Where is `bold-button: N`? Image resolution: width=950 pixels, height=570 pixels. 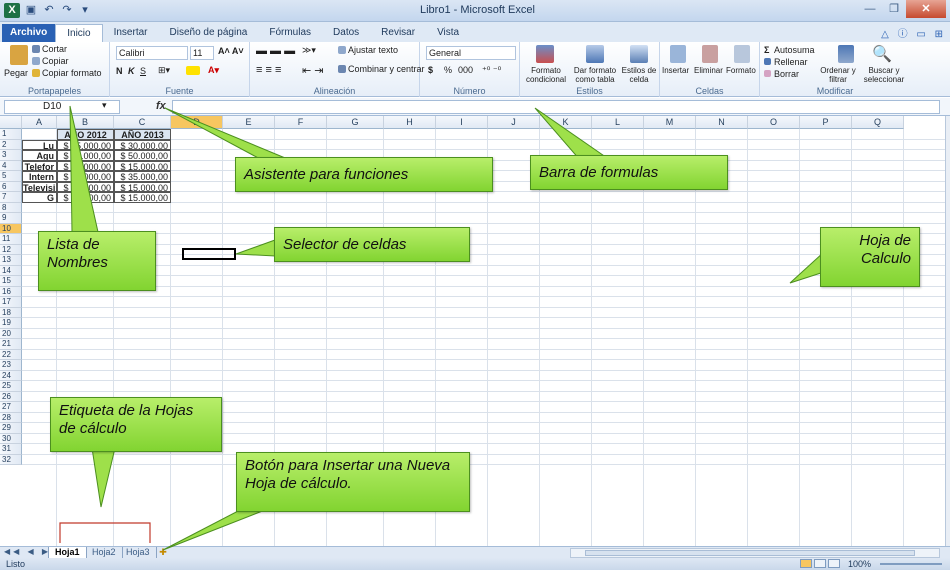 bold-button: N is located at coordinates (119, 71).